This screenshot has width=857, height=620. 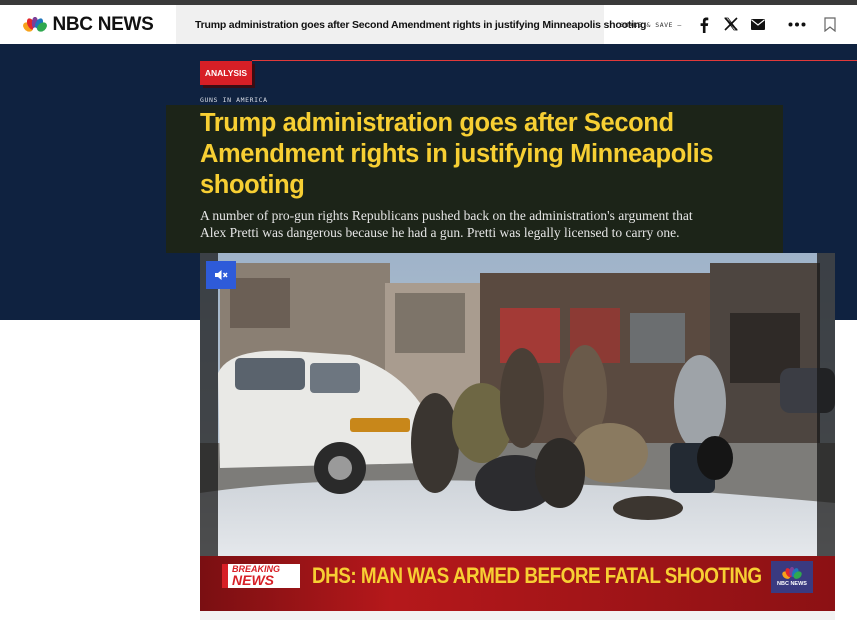 What do you see at coordinates (792, 584) in the screenshot?
I see `corner-logo-text: NBC NEWS` at bounding box center [792, 584].